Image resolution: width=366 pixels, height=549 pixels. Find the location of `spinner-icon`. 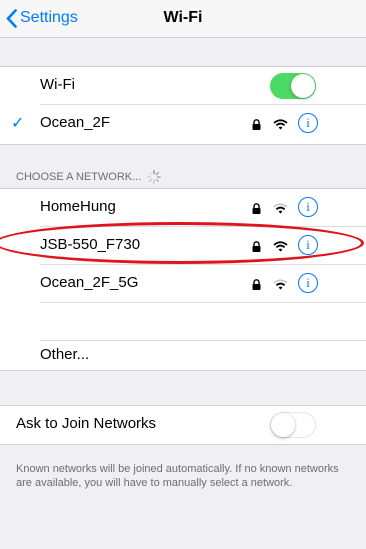

spinner-icon is located at coordinates (154, 177).